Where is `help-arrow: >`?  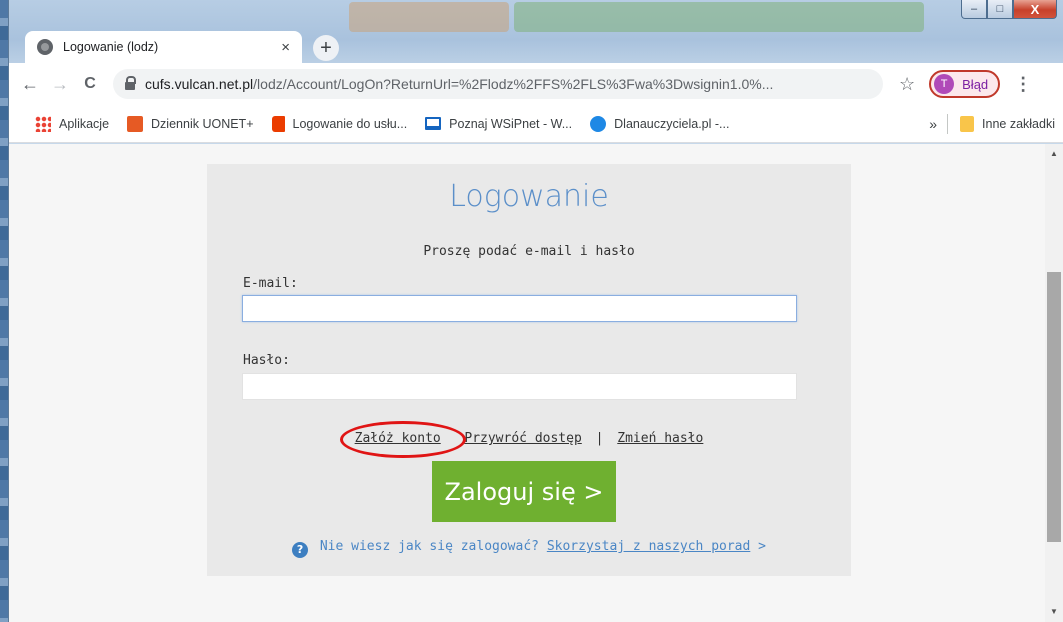 help-arrow: > is located at coordinates (762, 546).